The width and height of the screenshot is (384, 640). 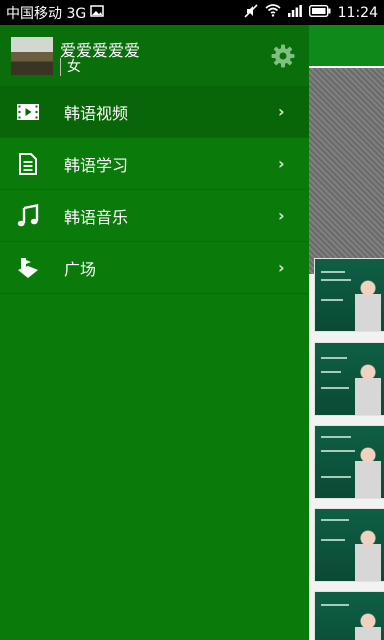 I want to click on banner-image, so click(x=346, y=171).